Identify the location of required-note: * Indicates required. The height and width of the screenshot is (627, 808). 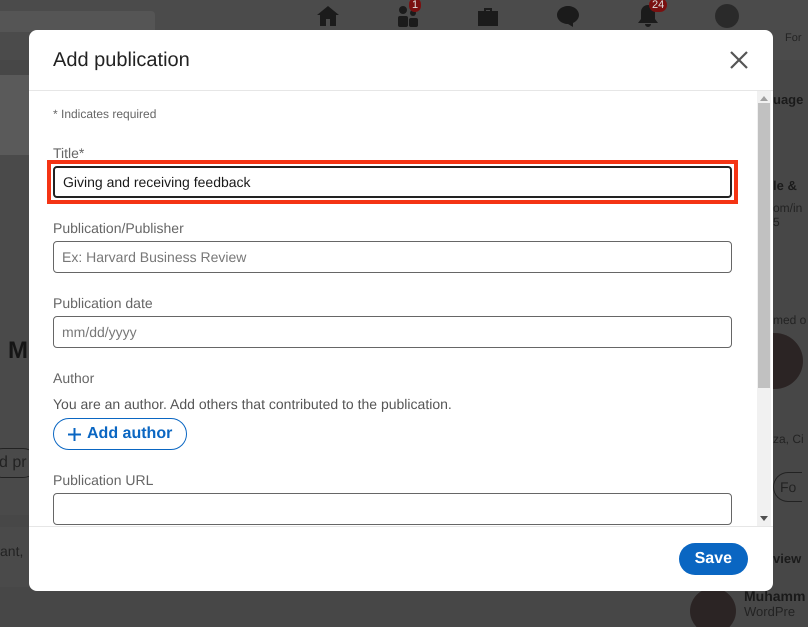
(105, 114).